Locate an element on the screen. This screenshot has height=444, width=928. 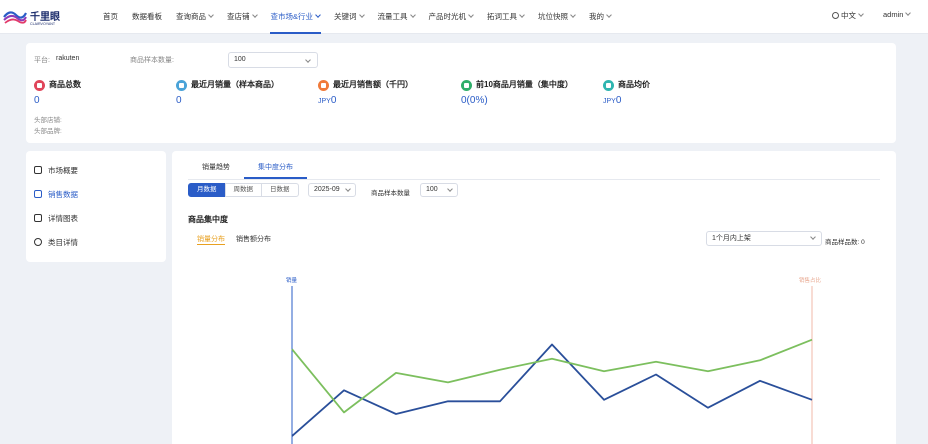
stat-title: 最近月销量（样本商品） is located at coordinates (235, 84).